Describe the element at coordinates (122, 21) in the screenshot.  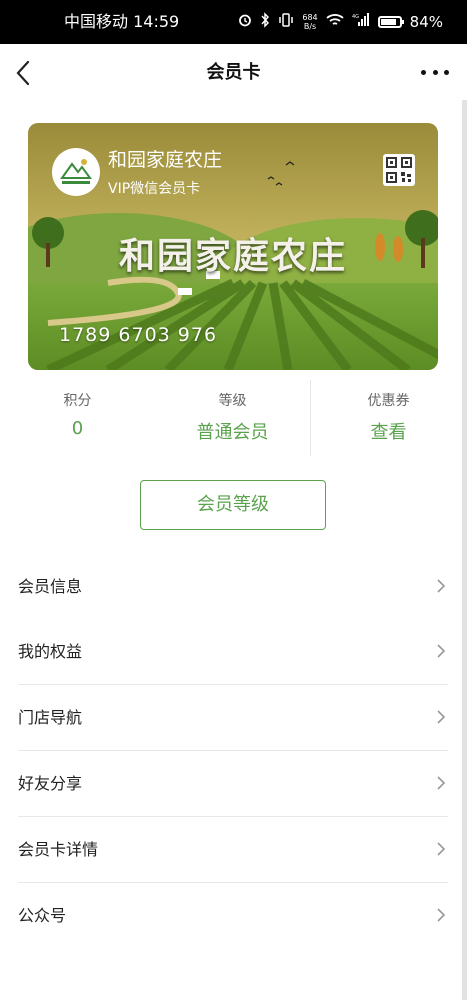
I see `carrier-time: 中国移动 14:59` at that location.